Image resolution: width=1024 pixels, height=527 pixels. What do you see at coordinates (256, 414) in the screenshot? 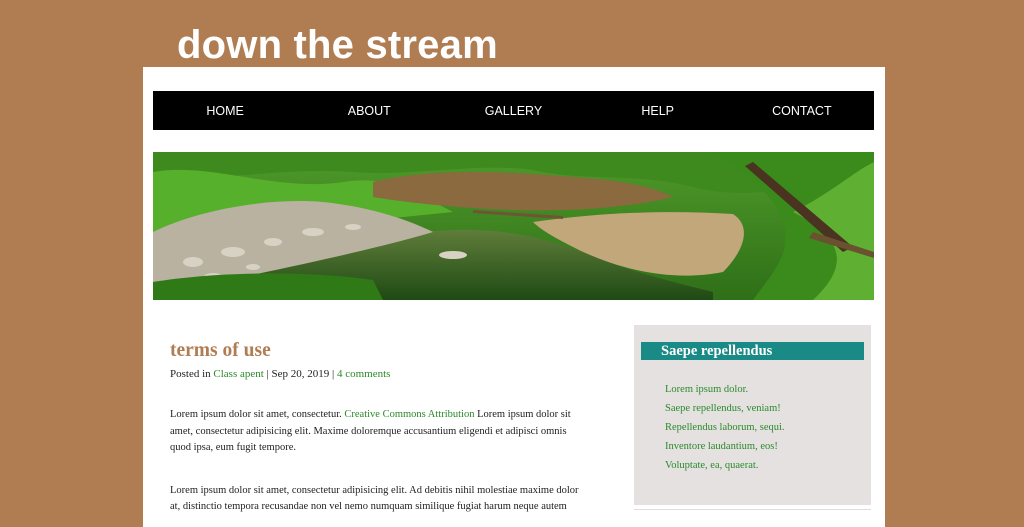
I see `paragraph-text: Lorem ipsum dolor sit amet, consectetur.` at bounding box center [256, 414].